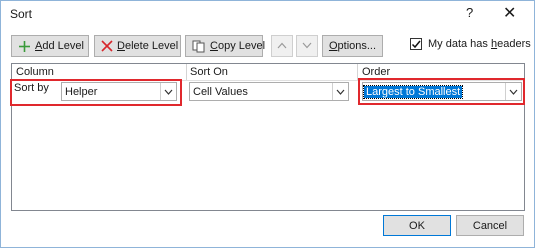  What do you see at coordinates (469, 12) in the screenshot?
I see `help-button: ?` at bounding box center [469, 12].